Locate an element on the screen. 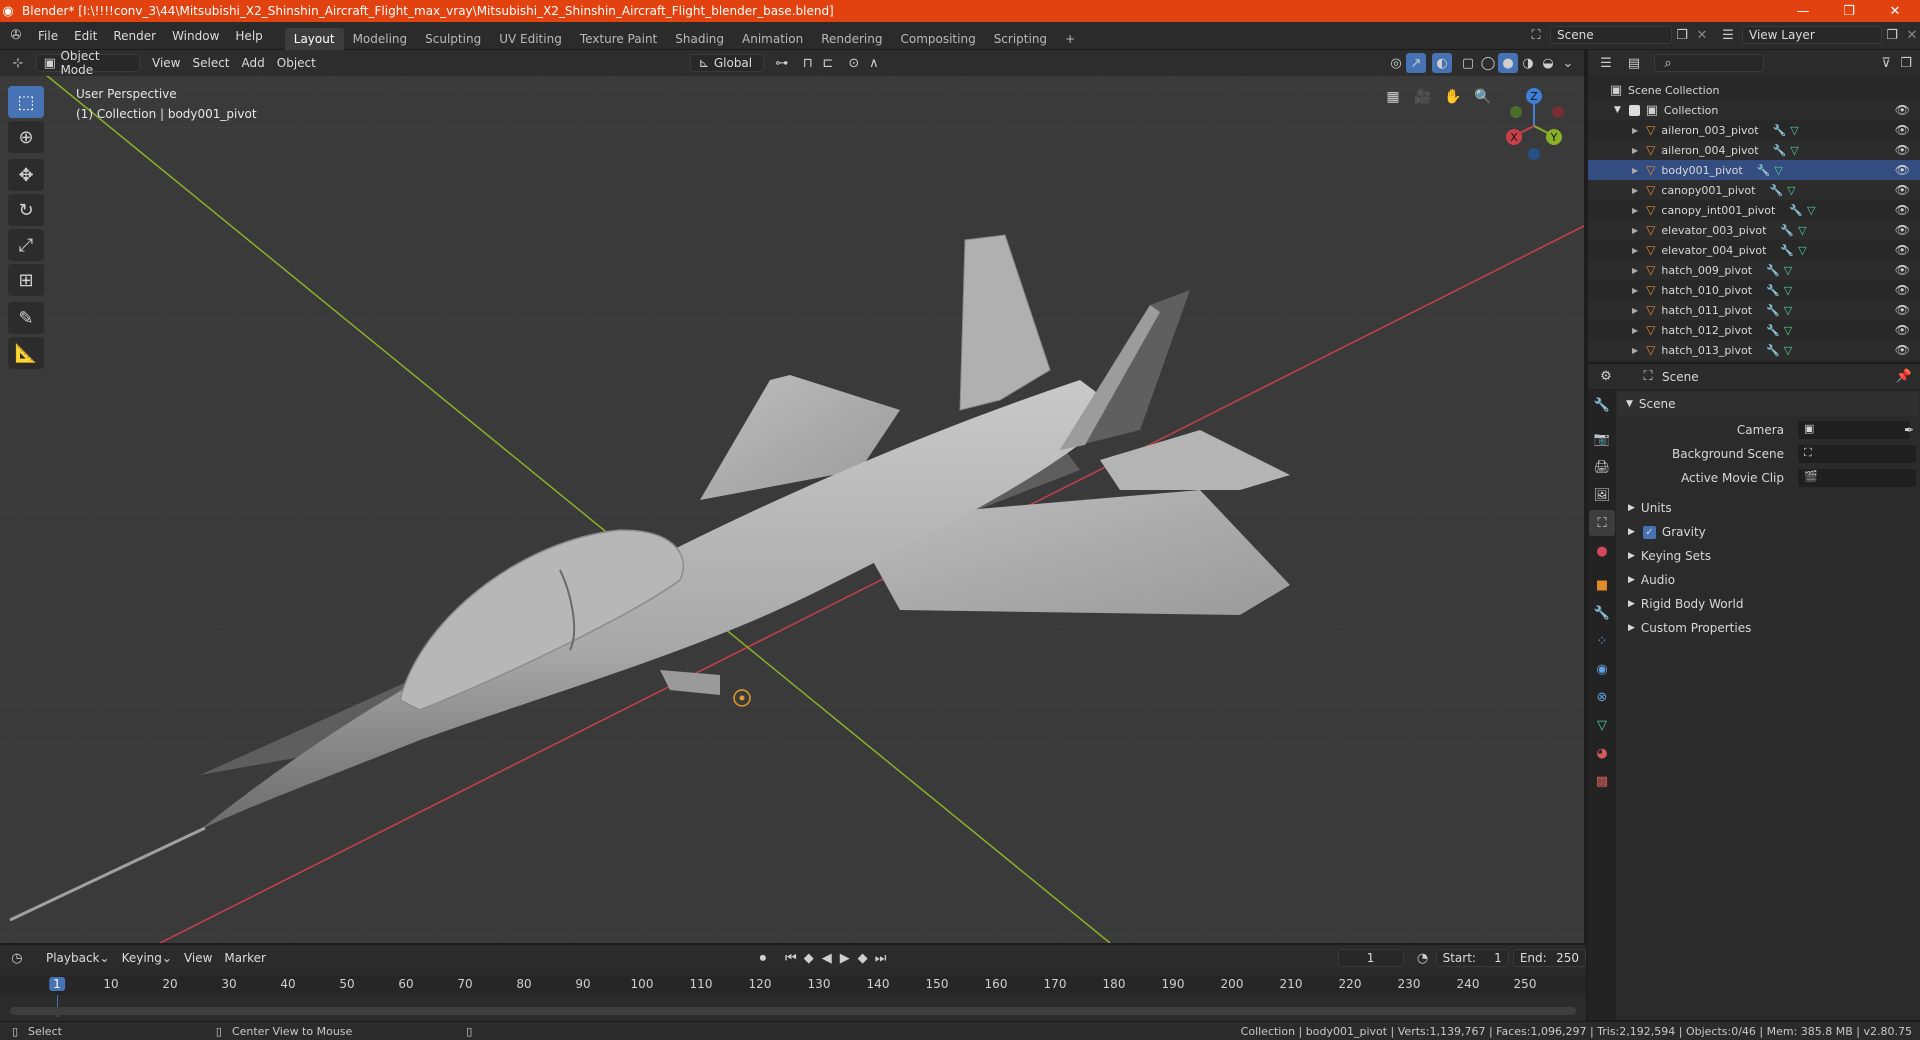 The height and width of the screenshot is (1040, 1920). display-mode-icon: ▤ is located at coordinates (1634, 63).